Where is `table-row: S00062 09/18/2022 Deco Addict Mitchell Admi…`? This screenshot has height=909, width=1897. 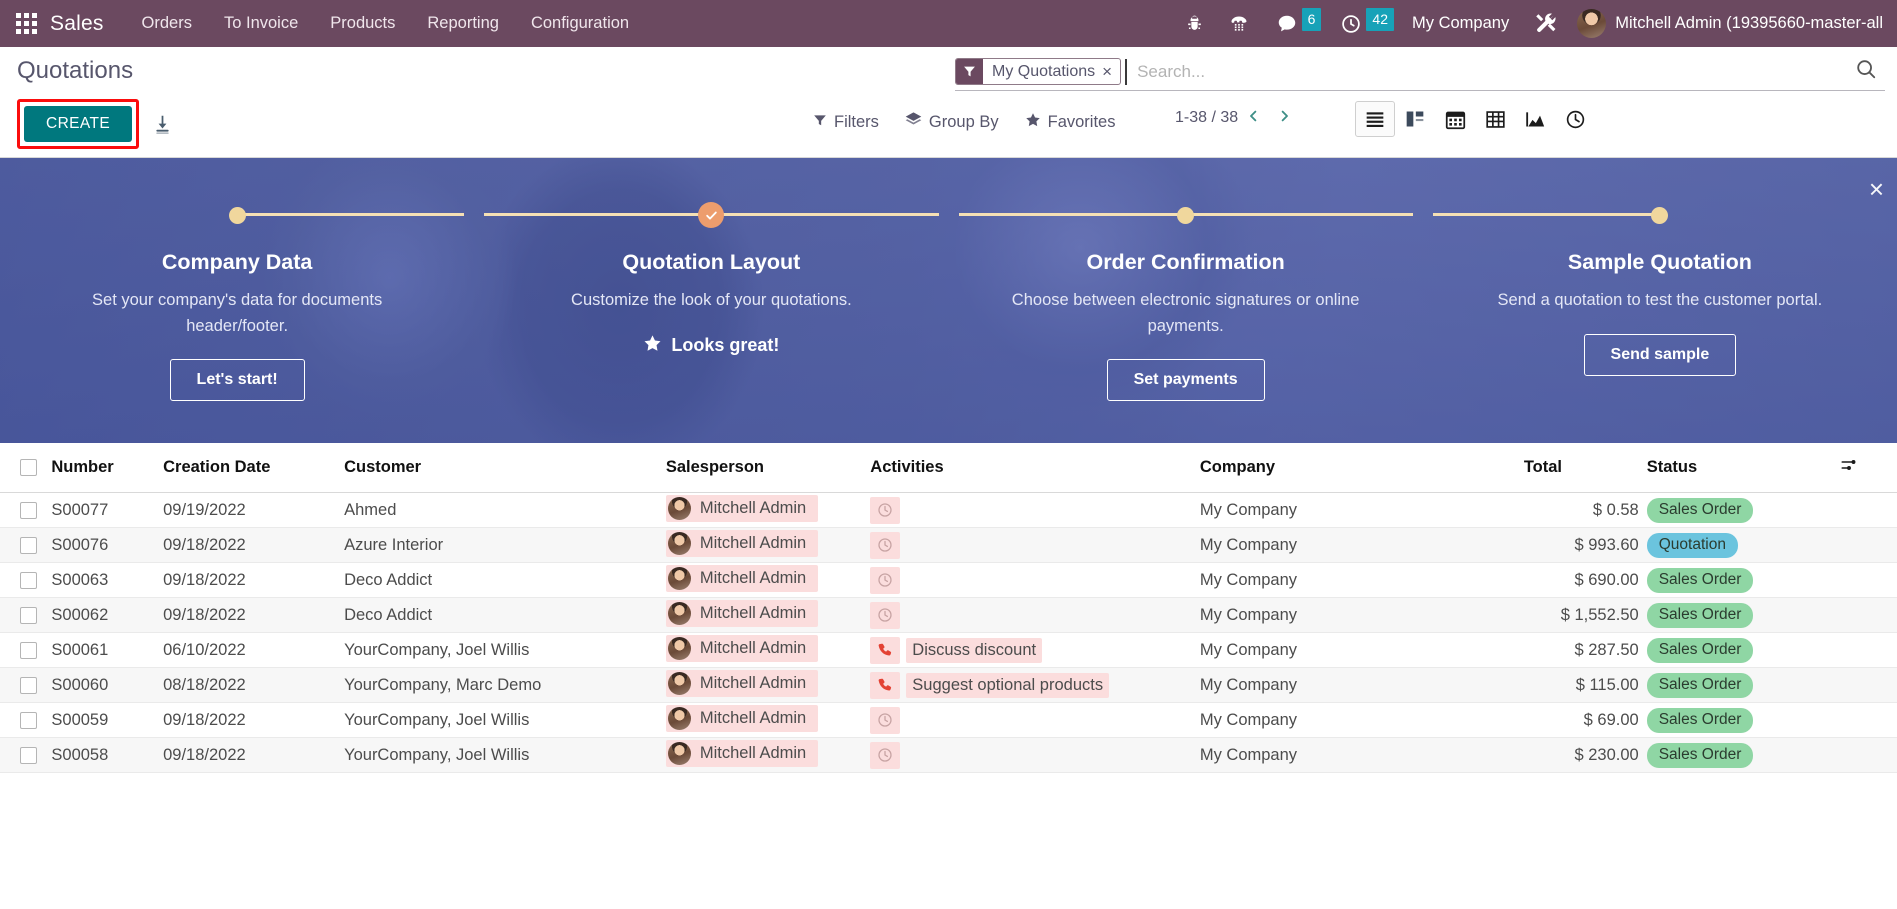
table-row: S00062 09/18/2022 Deco Addict Mitchell Admi… is located at coordinates (948, 615).